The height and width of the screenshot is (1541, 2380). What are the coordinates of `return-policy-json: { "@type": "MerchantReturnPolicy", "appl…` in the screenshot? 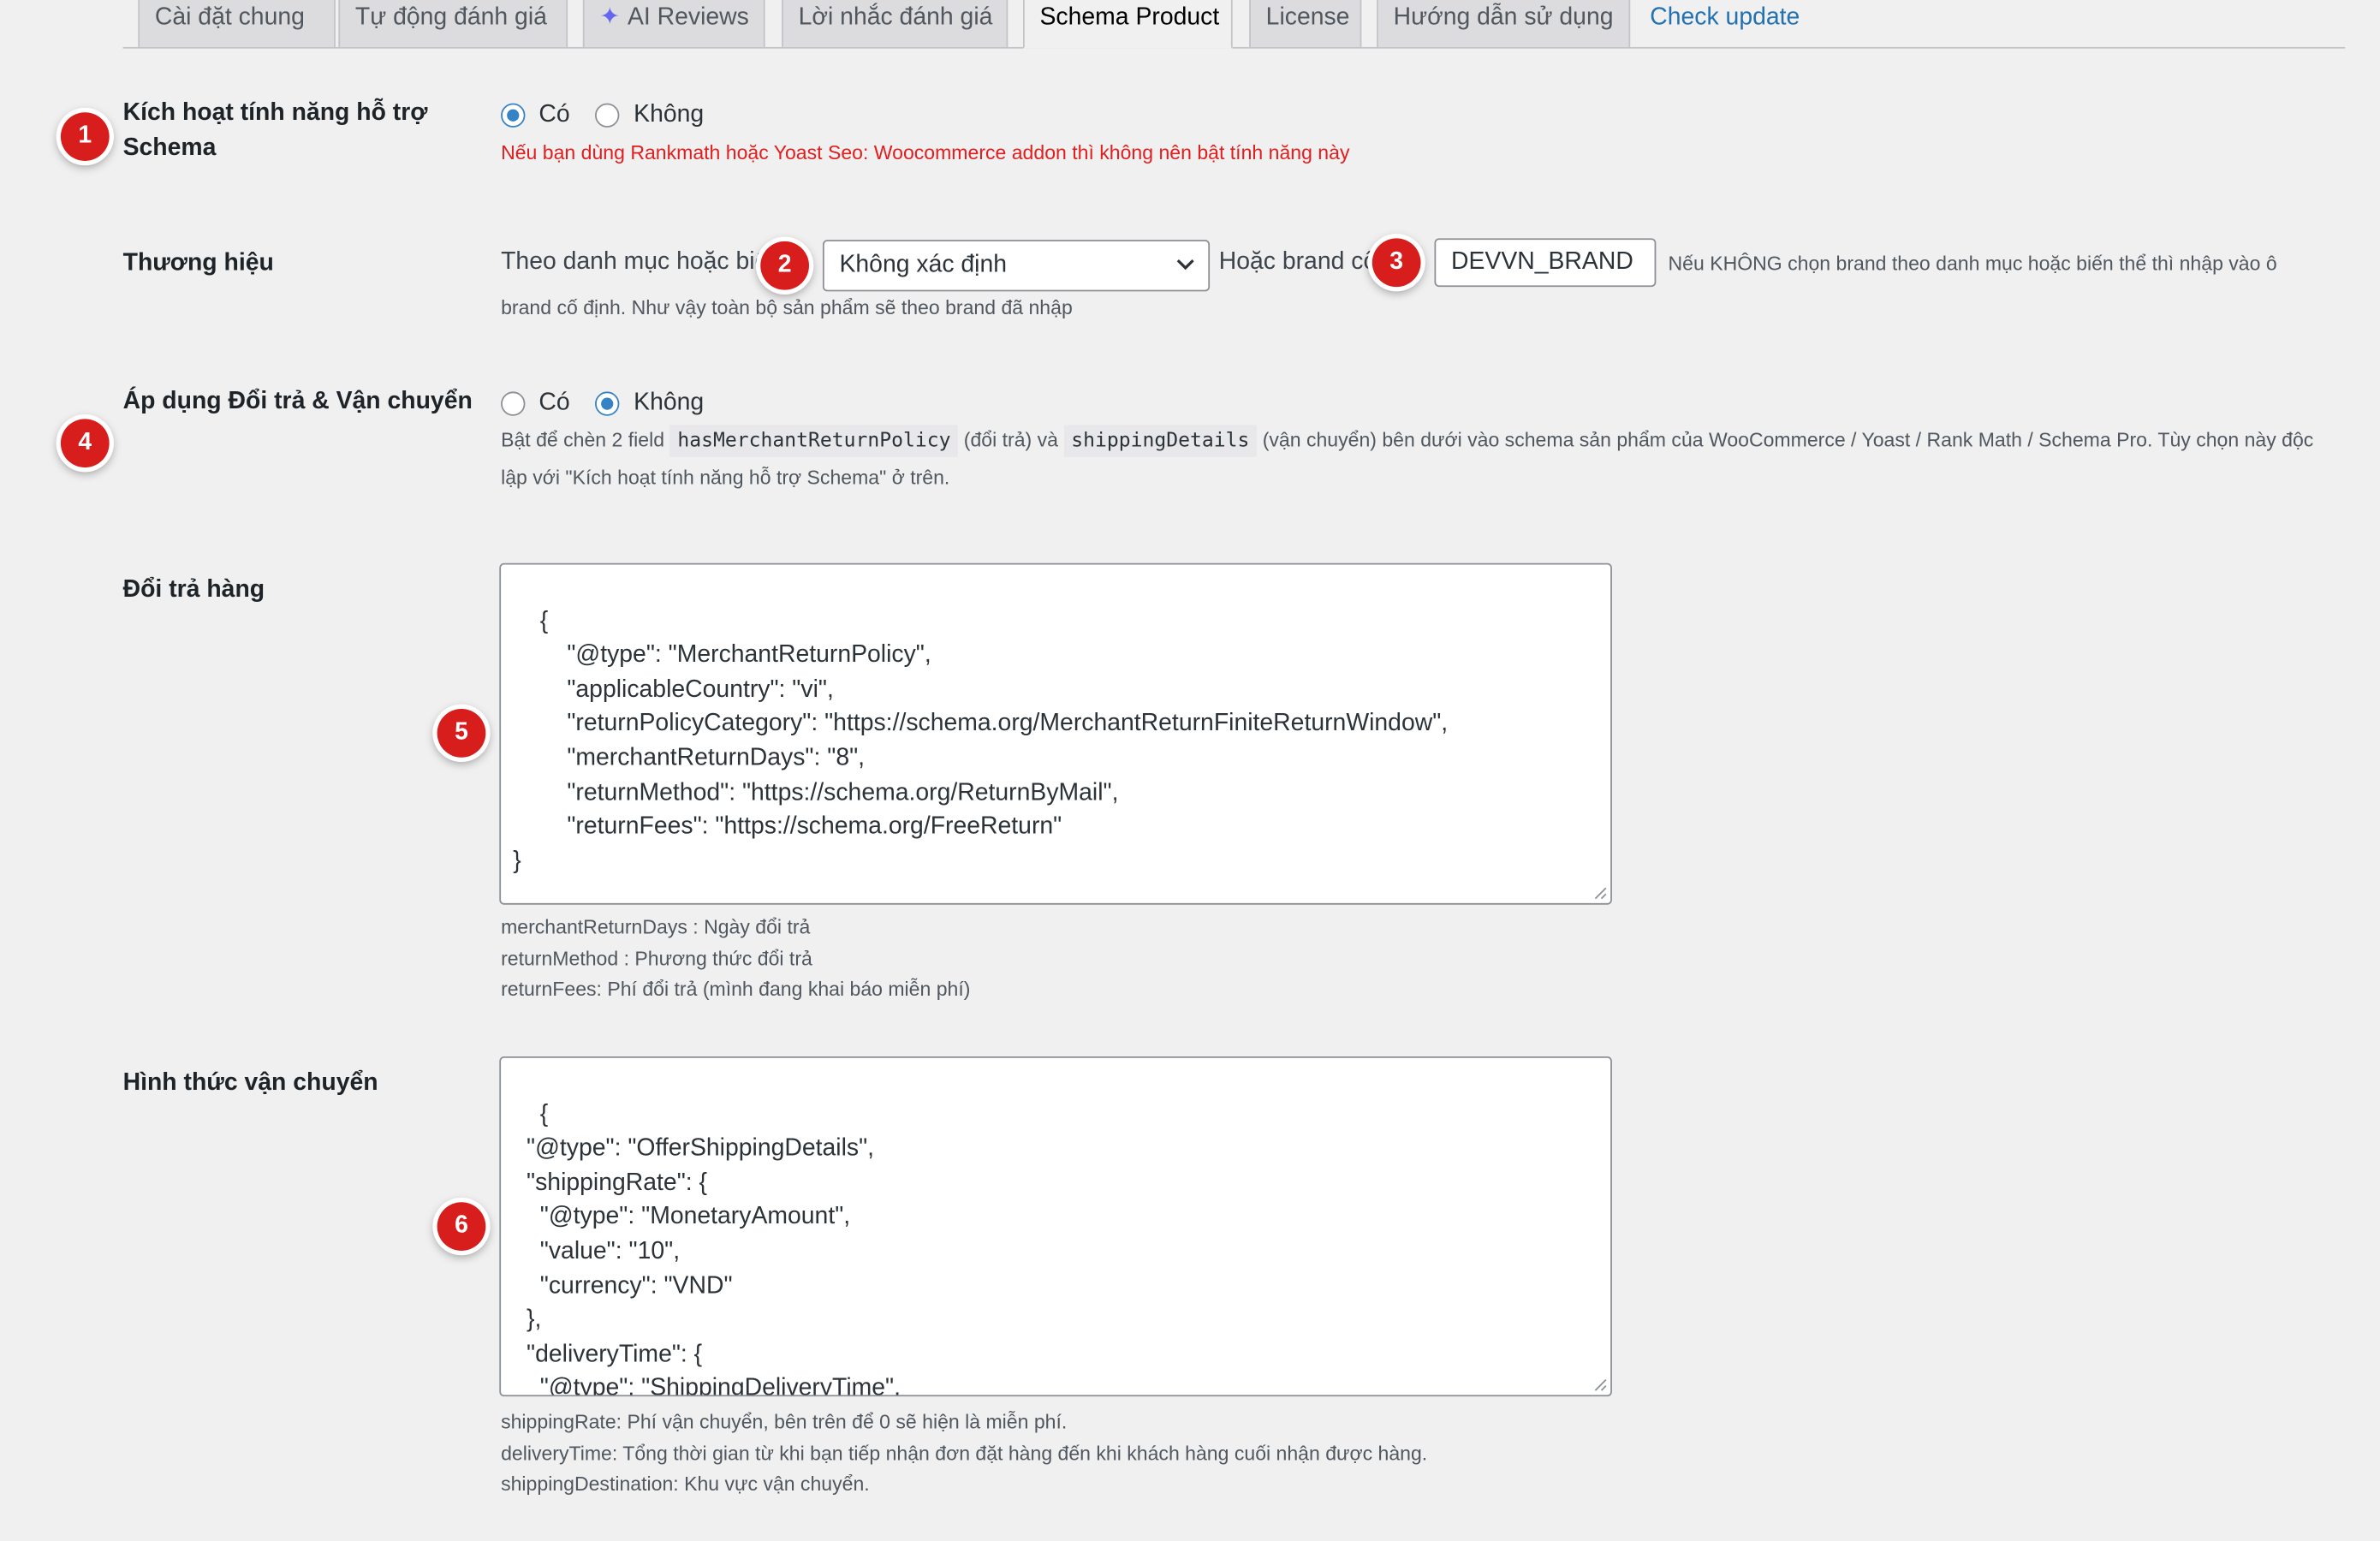 It's located at (981, 741).